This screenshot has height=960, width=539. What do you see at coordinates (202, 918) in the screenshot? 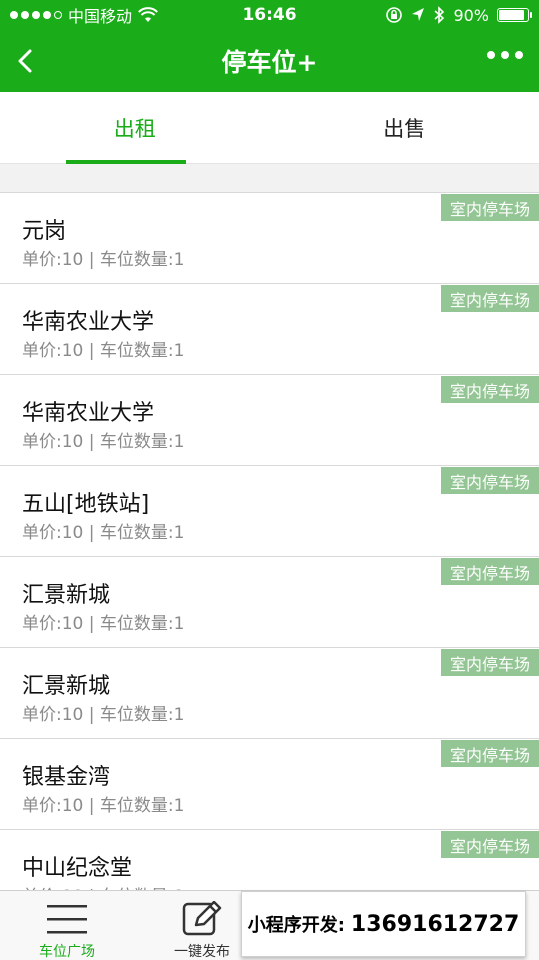
I see `edit-icon` at bounding box center [202, 918].